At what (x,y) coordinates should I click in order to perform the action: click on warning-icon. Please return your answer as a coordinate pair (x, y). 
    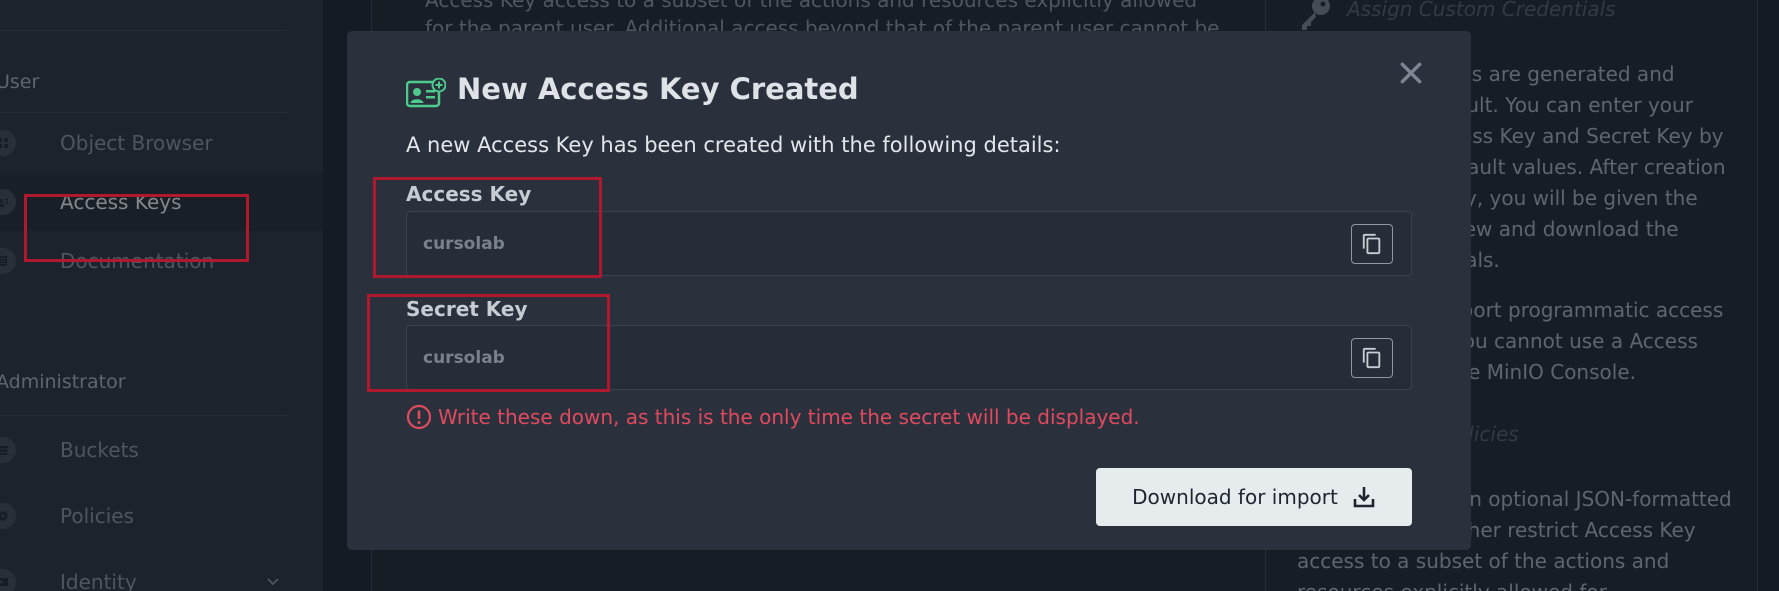
    Looking at the image, I should click on (419, 417).